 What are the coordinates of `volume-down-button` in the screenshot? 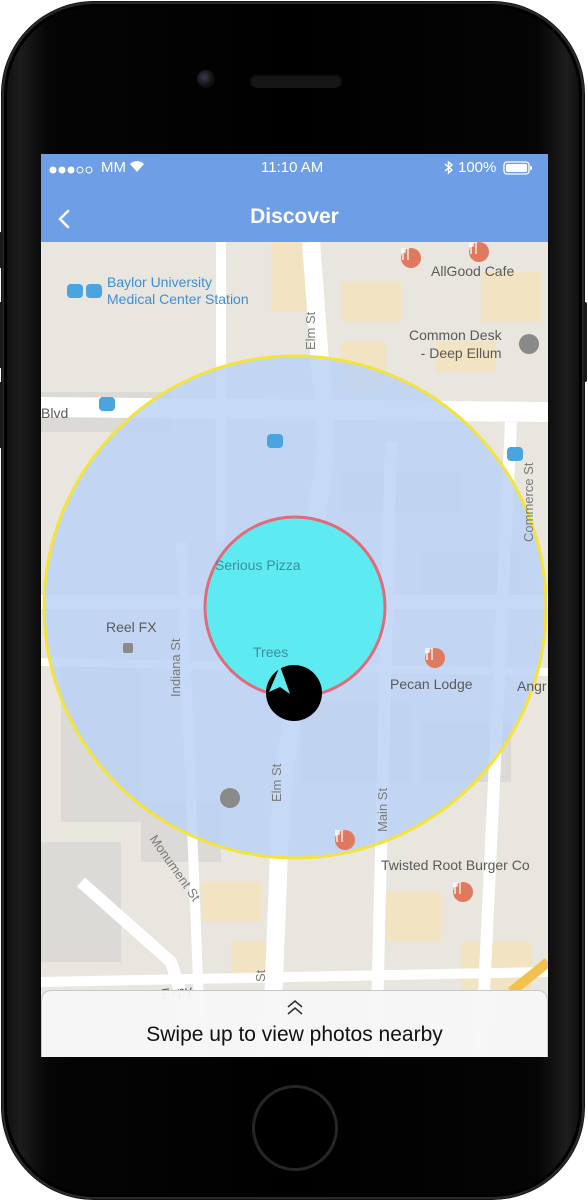 It's located at (1, 415).